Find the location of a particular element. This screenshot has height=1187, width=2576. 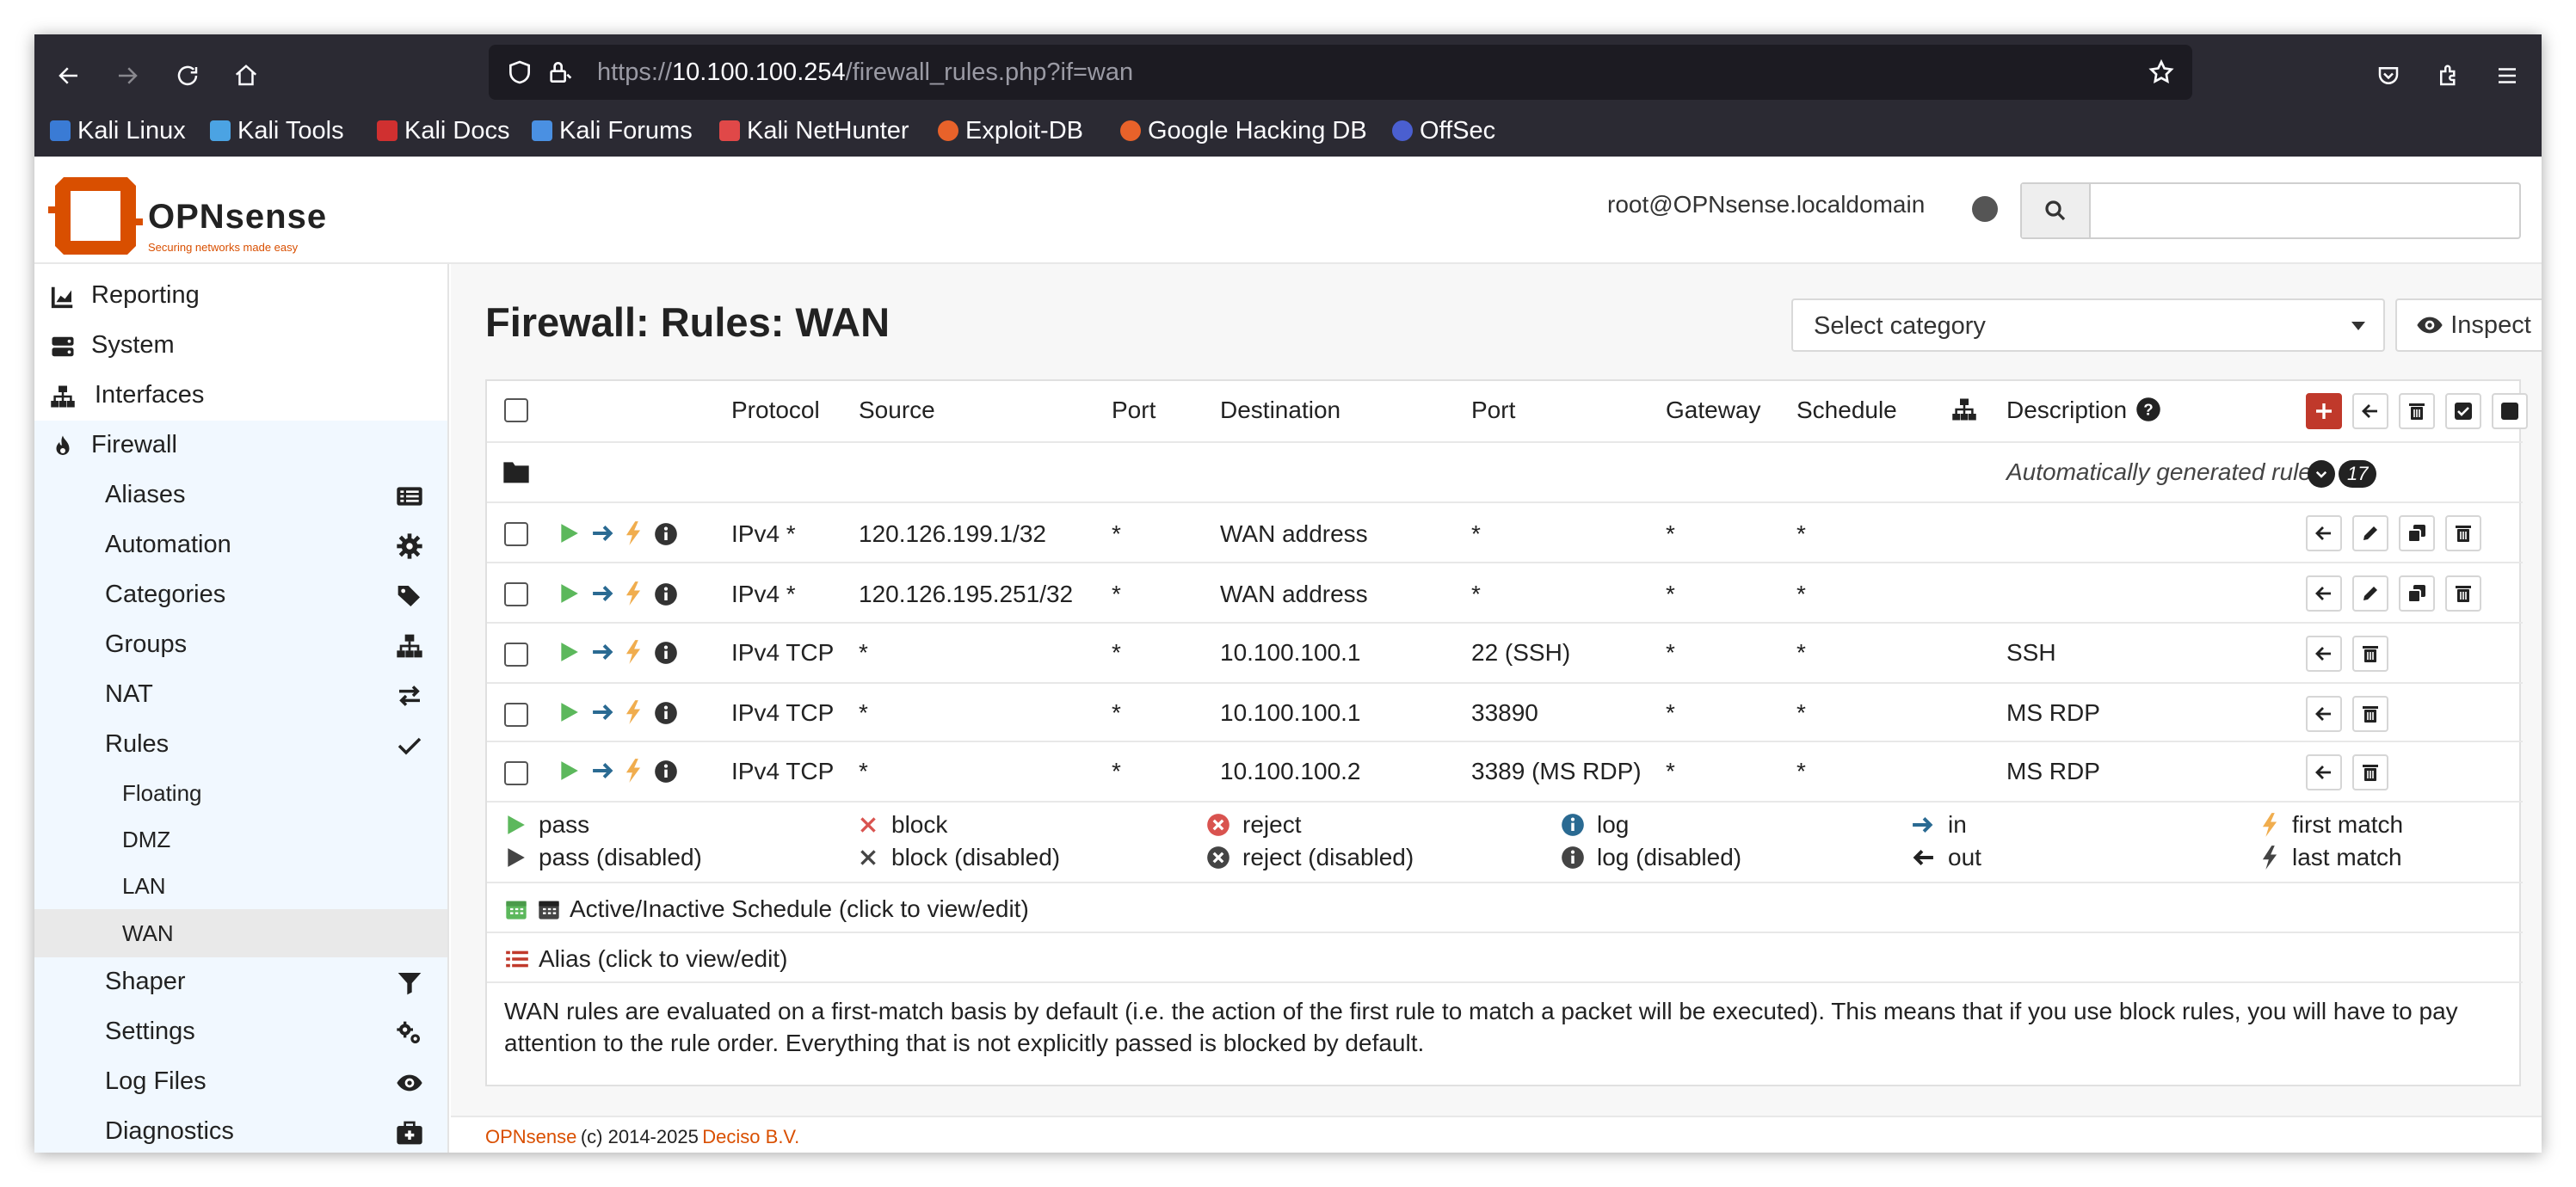

pocket-icon is located at coordinates (2389, 76).